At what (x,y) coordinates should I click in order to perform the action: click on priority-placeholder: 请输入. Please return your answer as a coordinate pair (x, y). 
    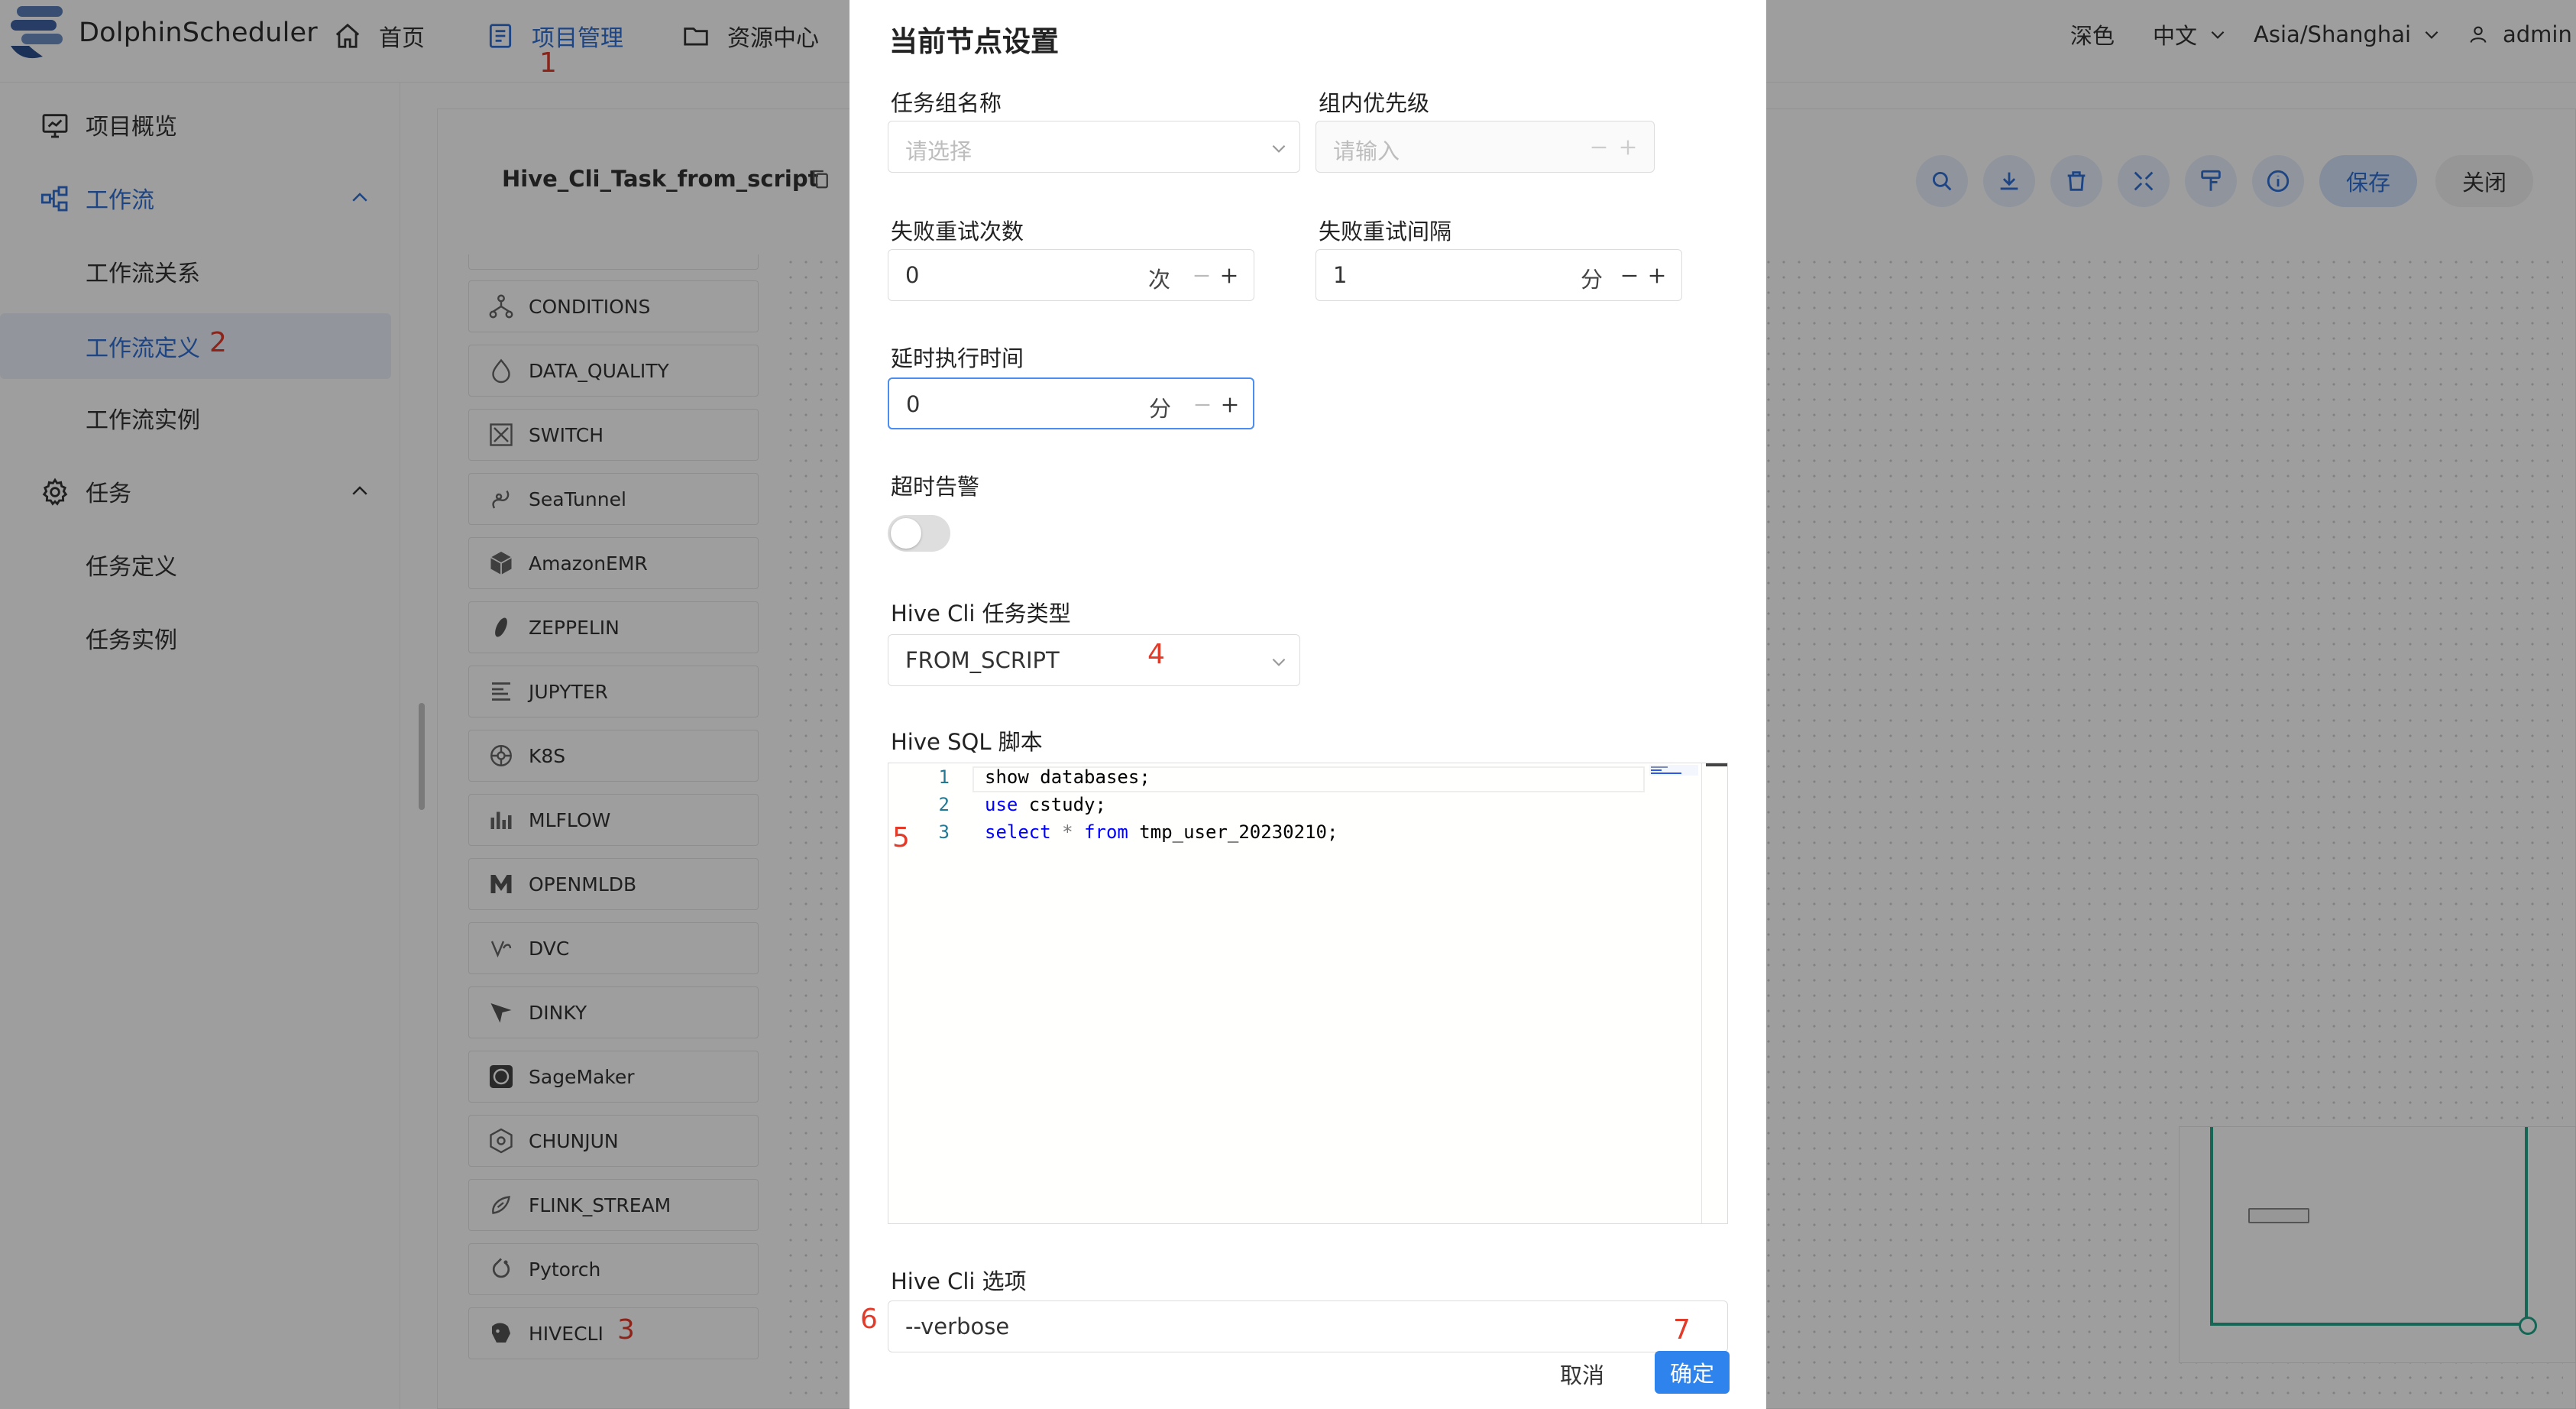
    Looking at the image, I should click on (1366, 151).